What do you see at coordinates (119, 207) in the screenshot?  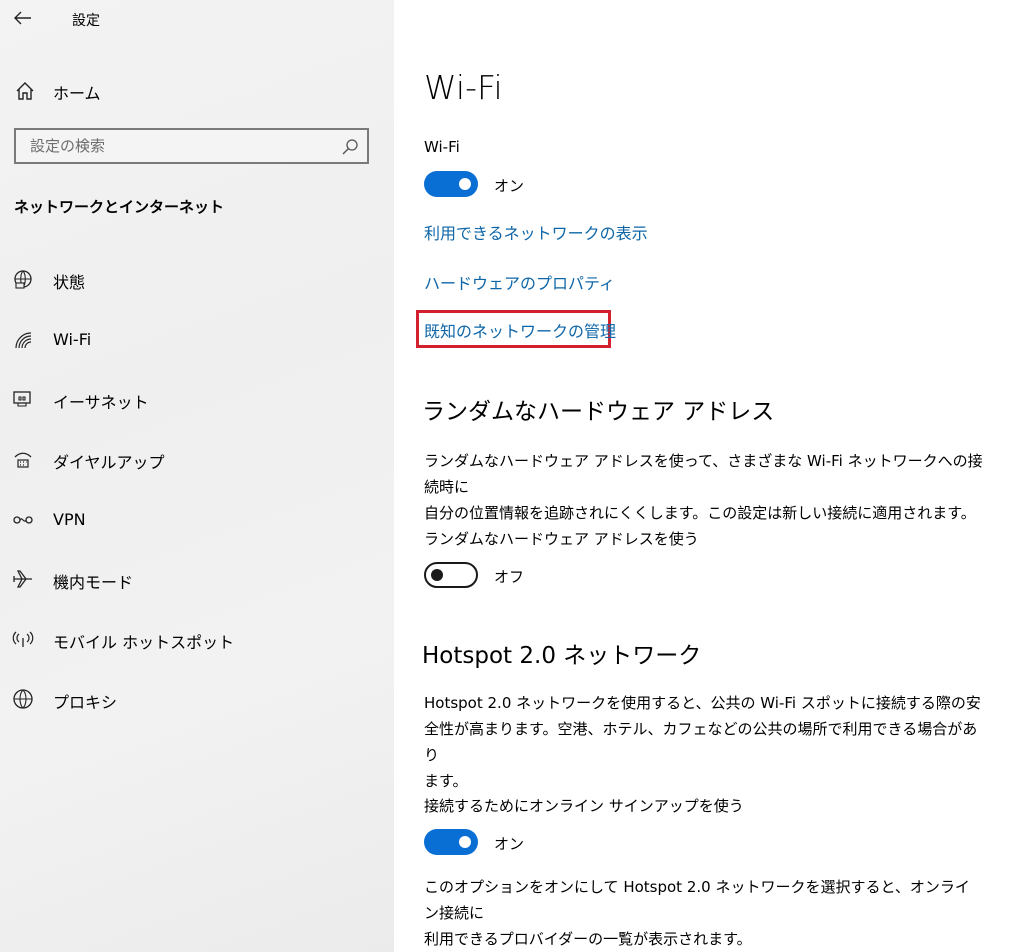 I see `section-title: ネットワークとインターネット` at bounding box center [119, 207].